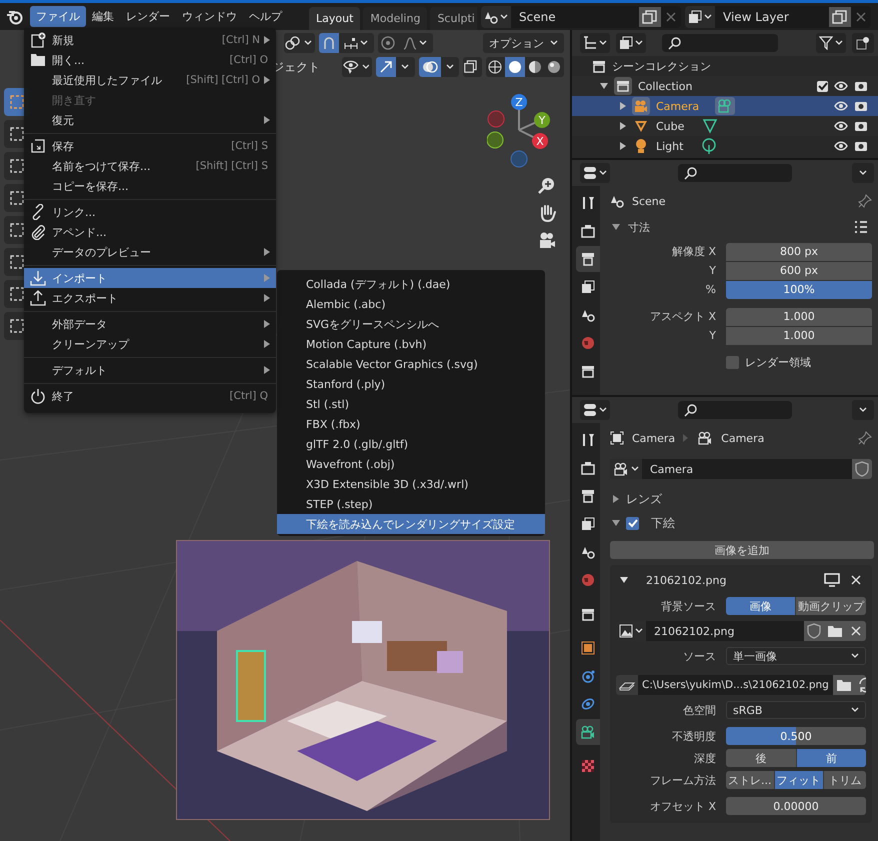 Image resolution: width=878 pixels, height=841 pixels. What do you see at coordinates (798, 780) in the screenshot?
I see `segment-button: フィット` at bounding box center [798, 780].